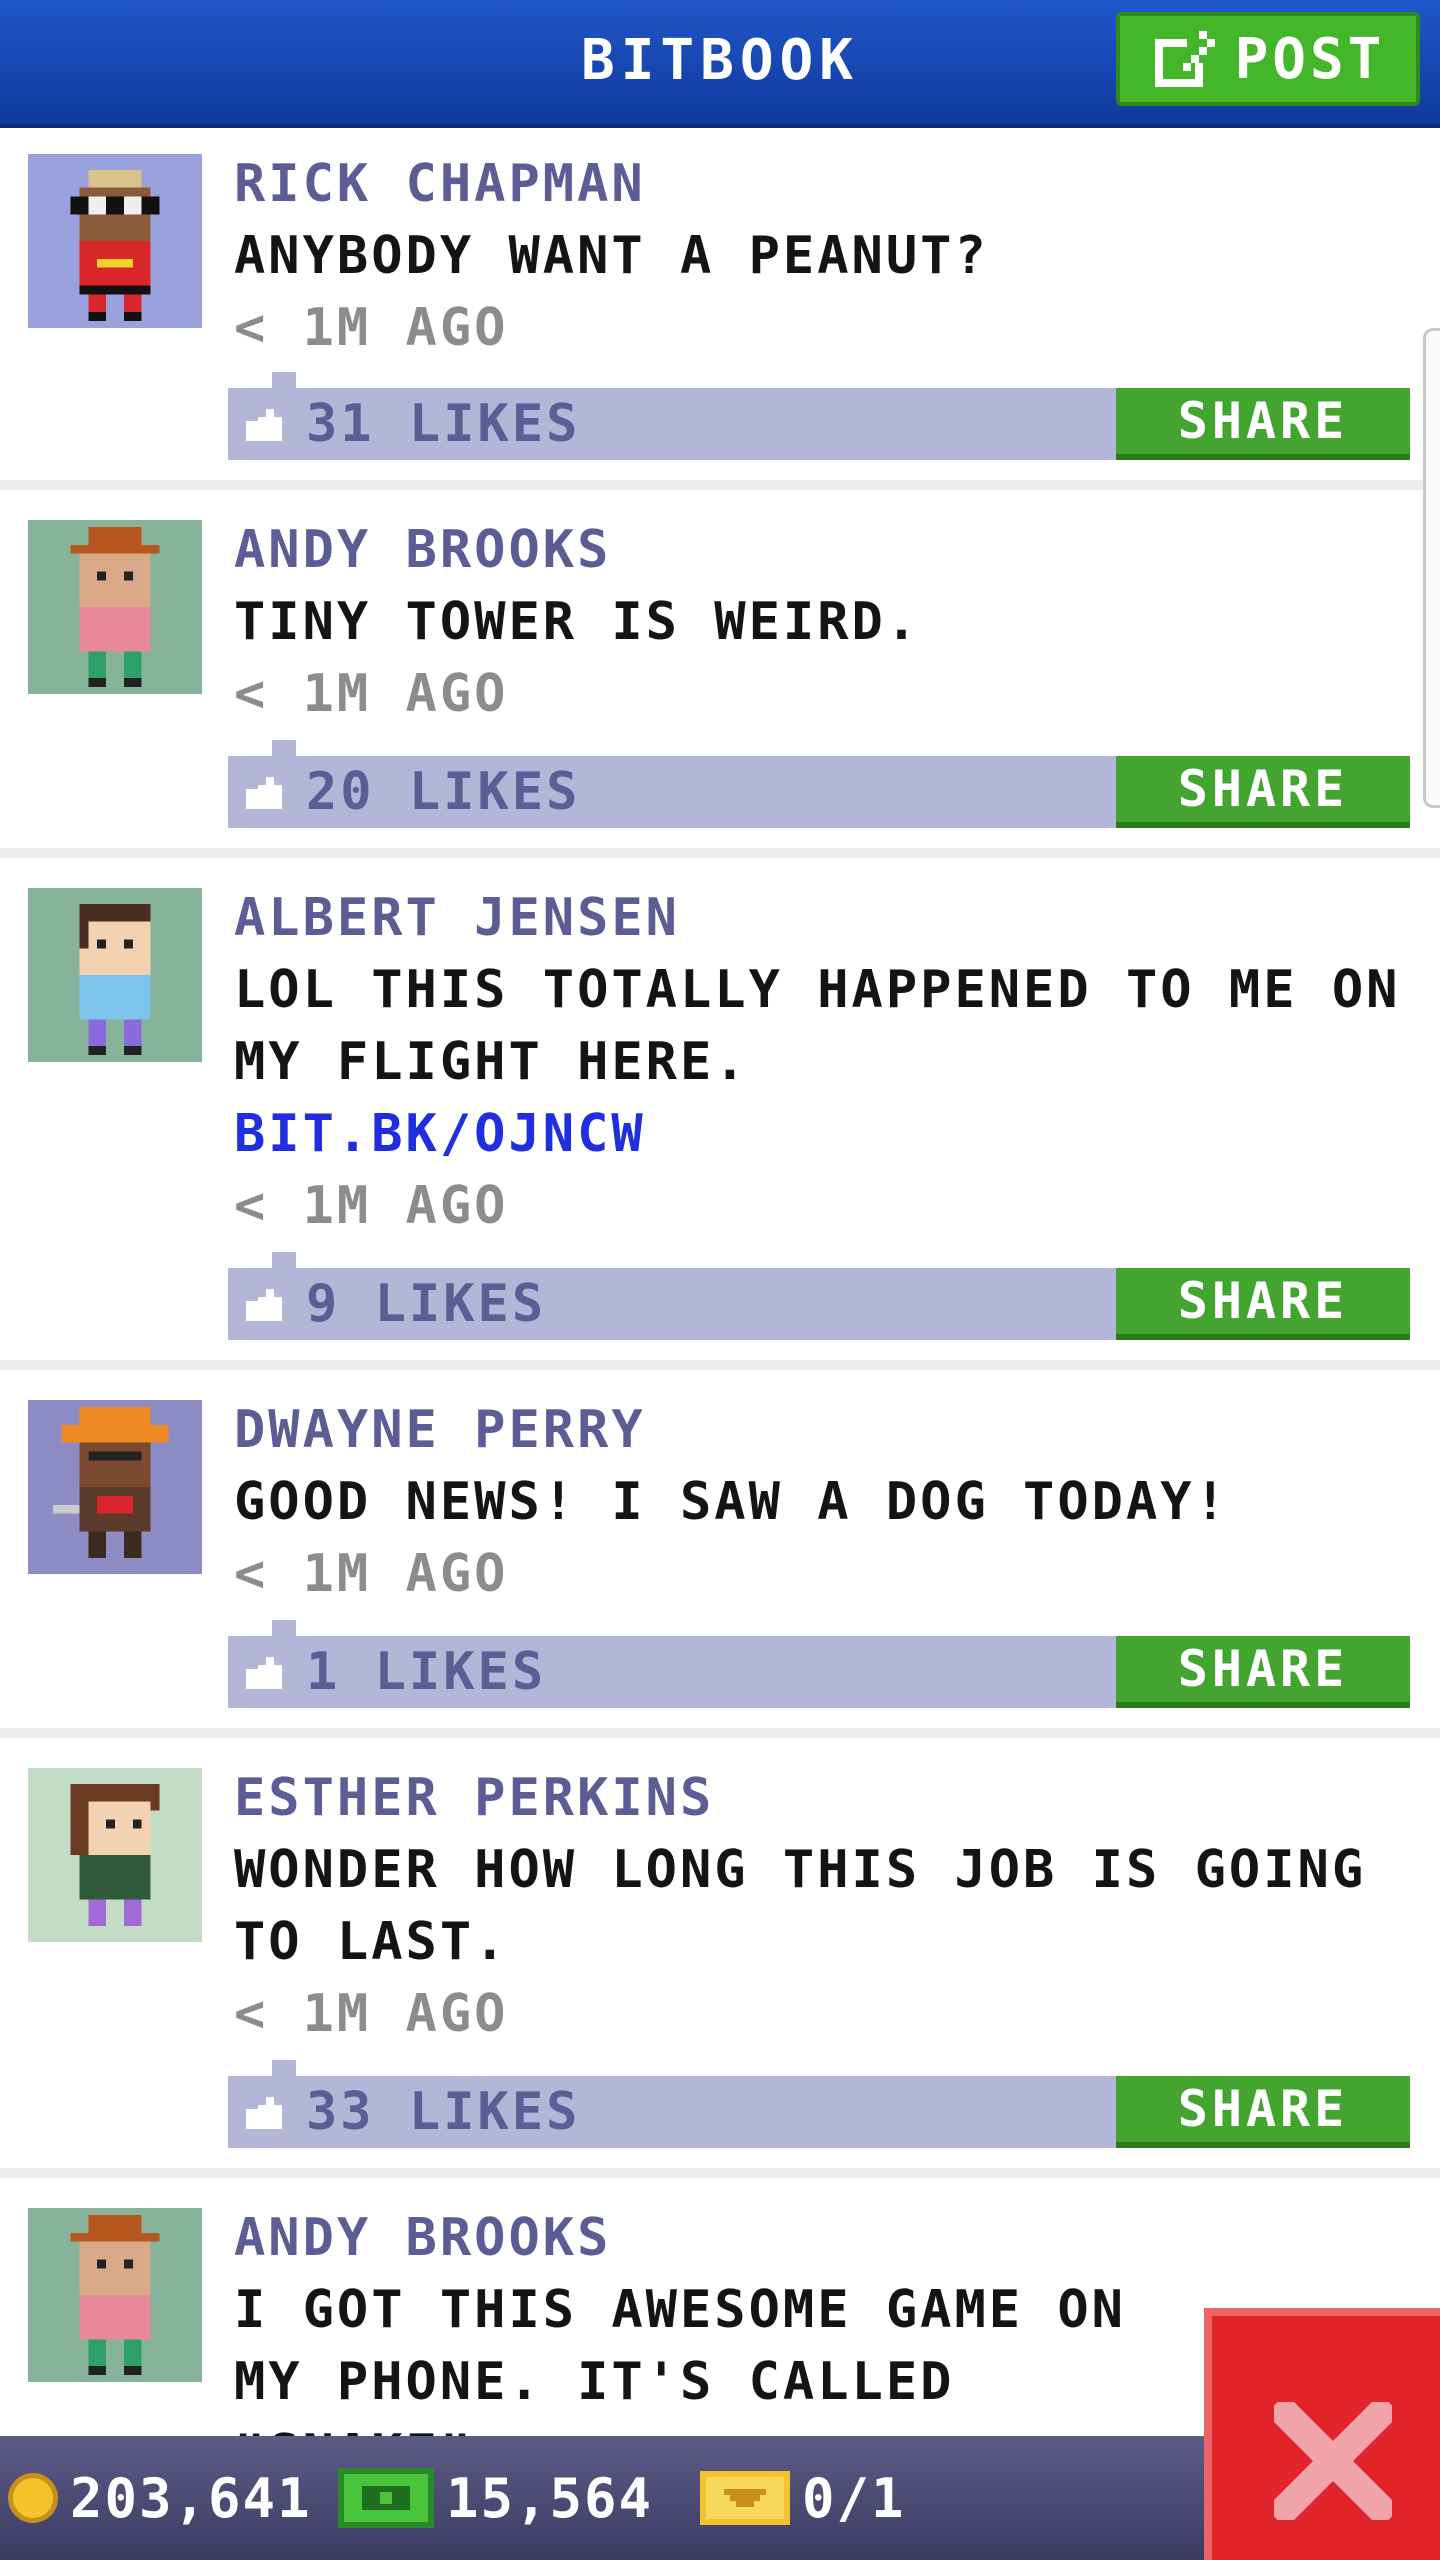 The image size is (1440, 2560). I want to click on post-author: ALBERT JENSEN, so click(824, 918).